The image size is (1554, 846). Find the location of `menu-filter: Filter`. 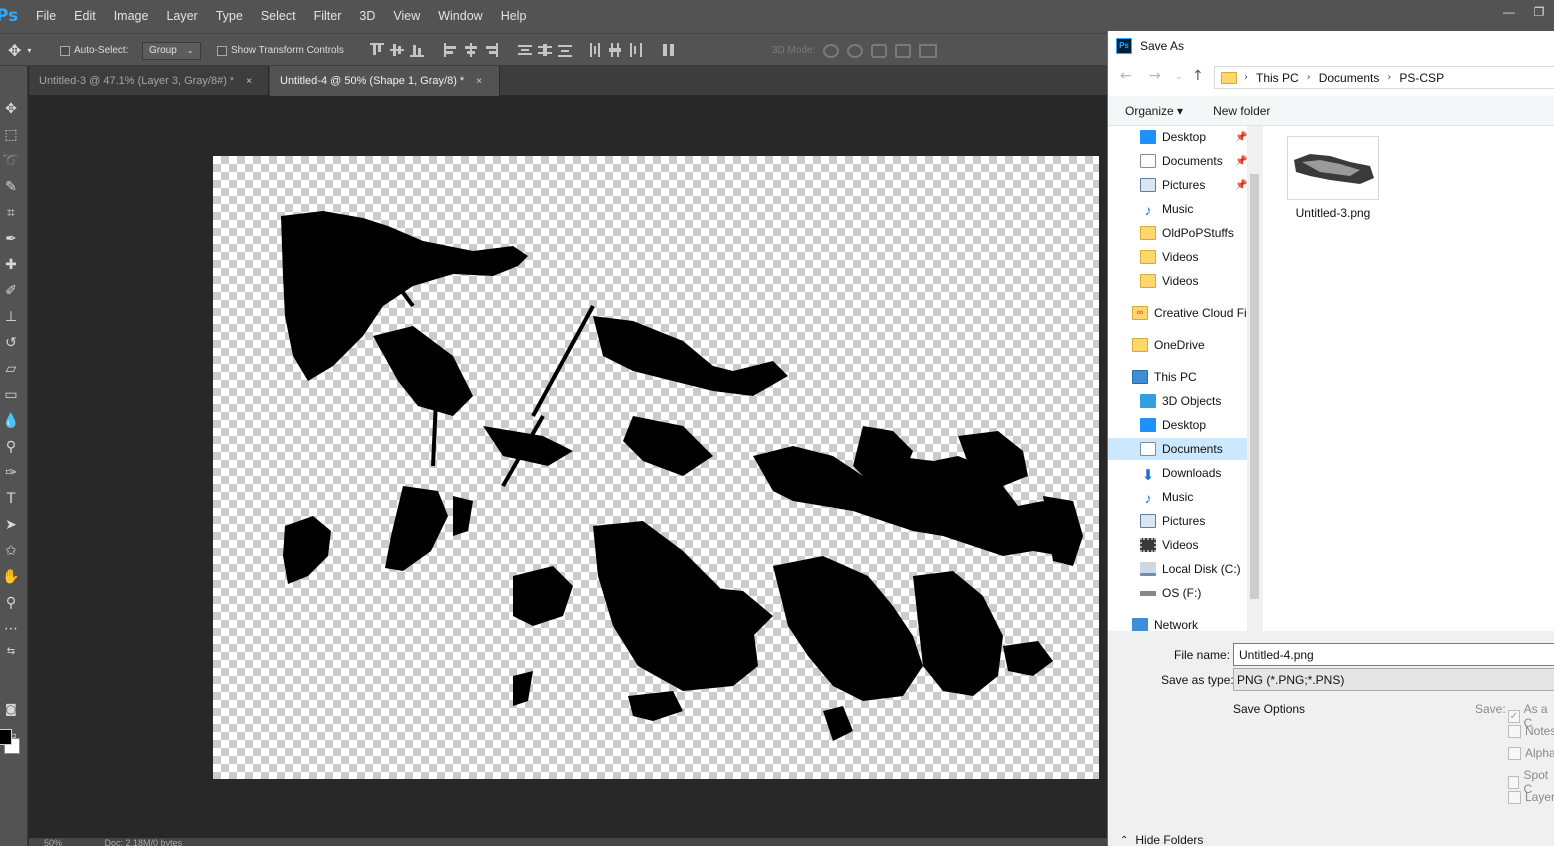

menu-filter: Filter is located at coordinates (328, 16).